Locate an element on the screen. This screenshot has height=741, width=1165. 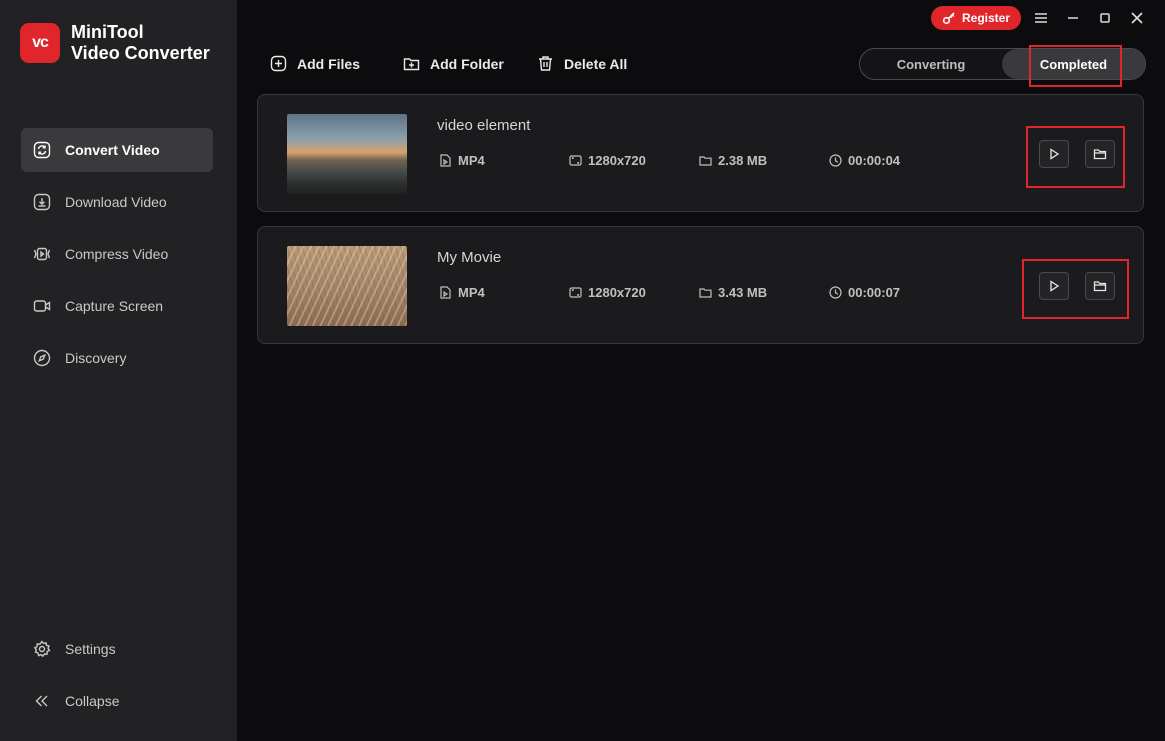
file-size: 3.43 MB is located at coordinates (733, 292).